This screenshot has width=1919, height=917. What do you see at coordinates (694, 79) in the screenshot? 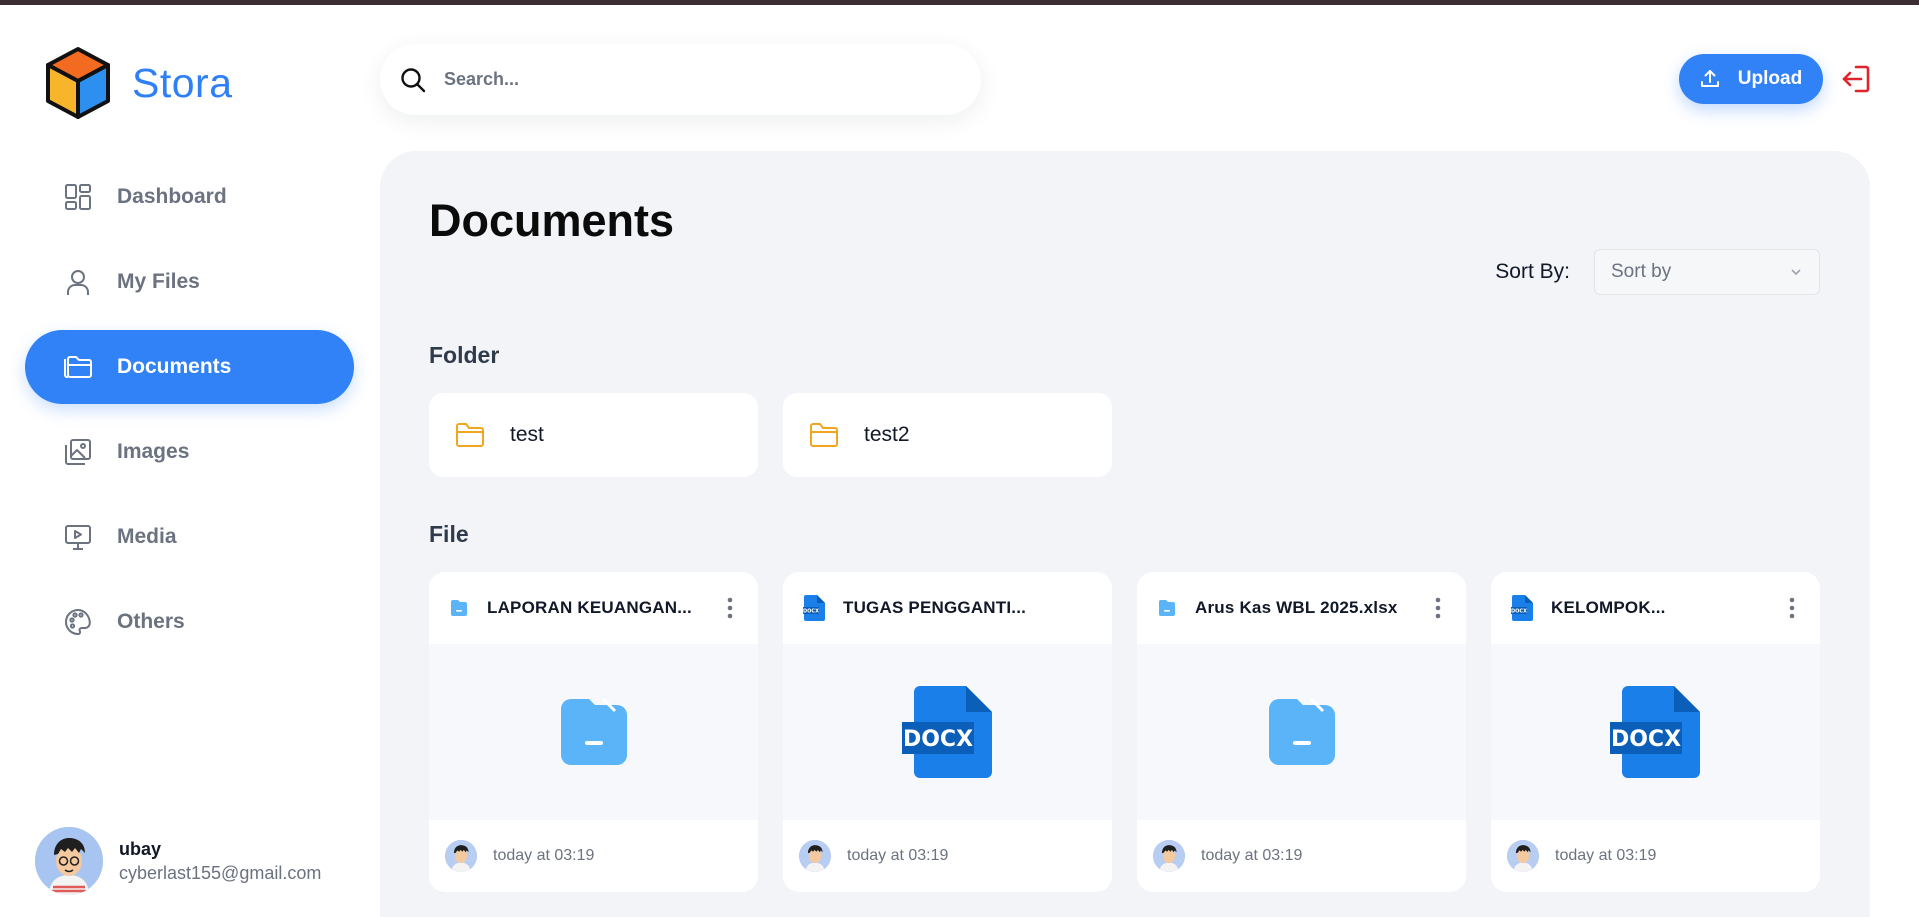
I see `search-input` at bounding box center [694, 79].